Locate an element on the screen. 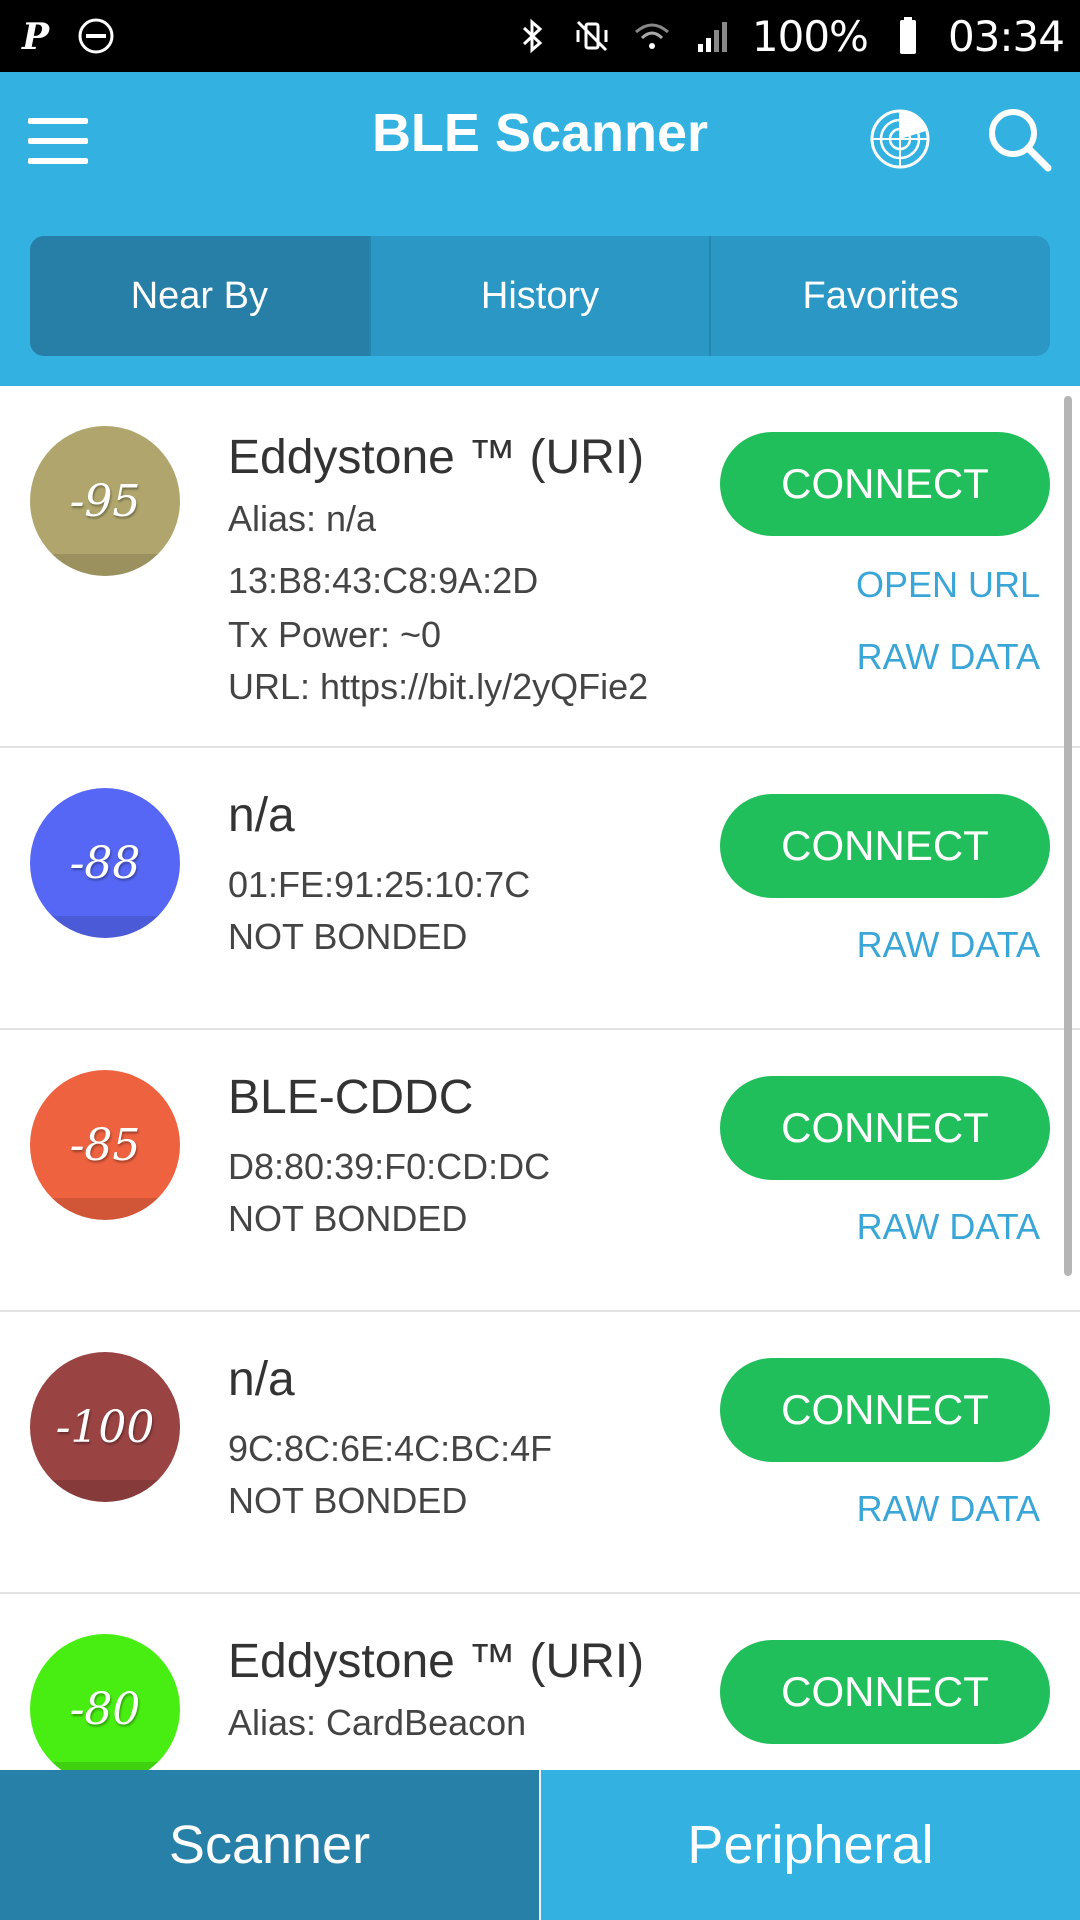  rssi-value: -88 is located at coordinates (105, 863).